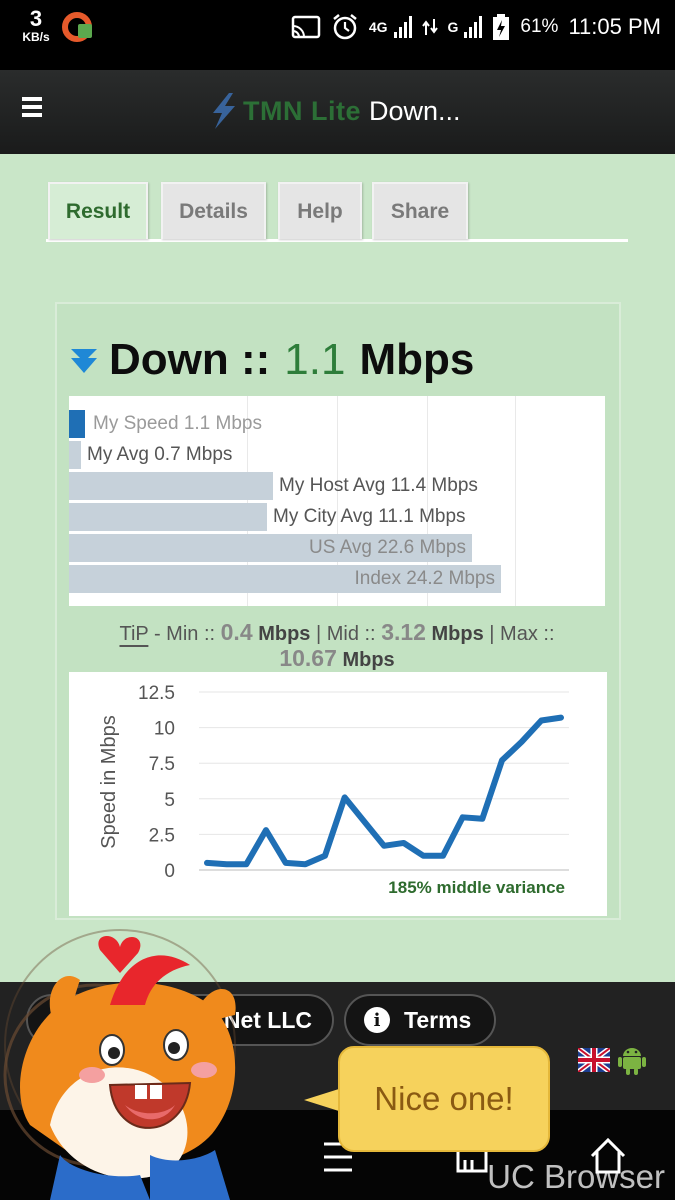  What do you see at coordinates (162, 764) in the screenshot?
I see `y-tick-label: 7.5` at bounding box center [162, 764].